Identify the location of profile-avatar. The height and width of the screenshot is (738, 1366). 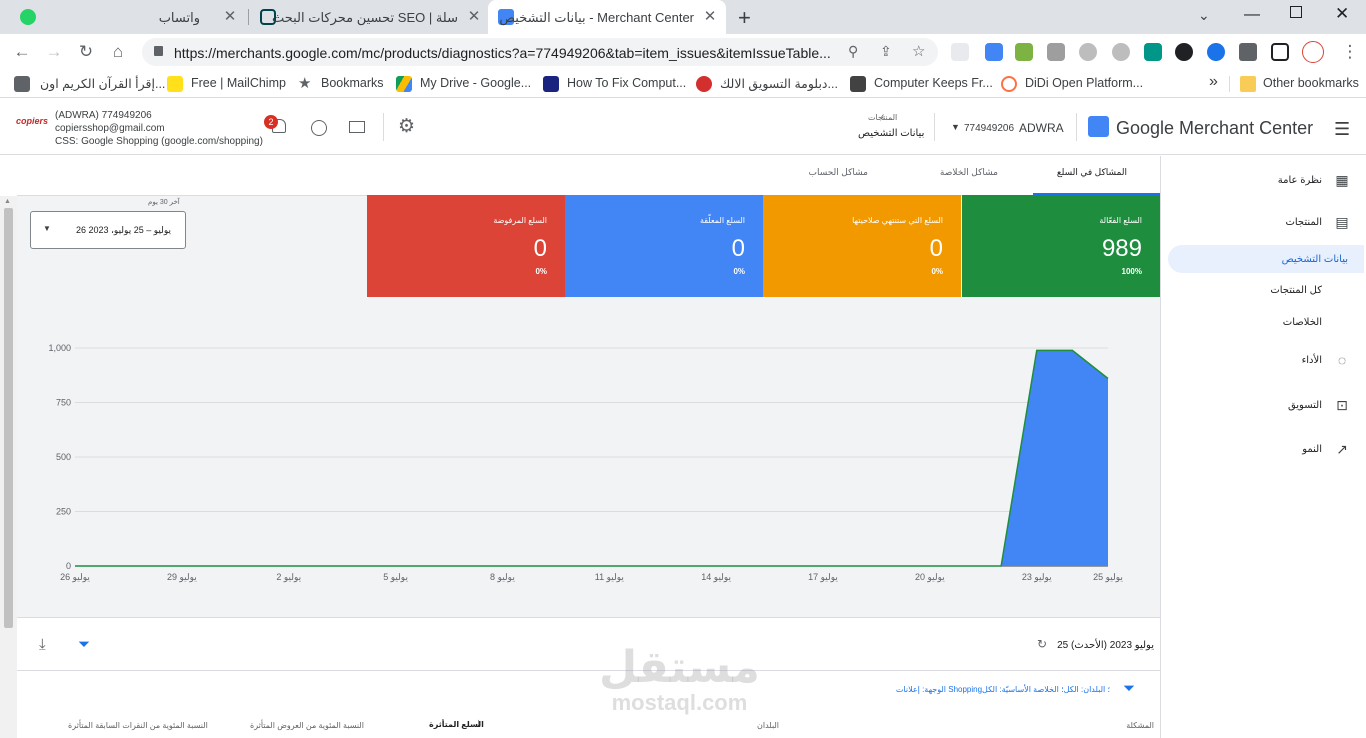
(1313, 52).